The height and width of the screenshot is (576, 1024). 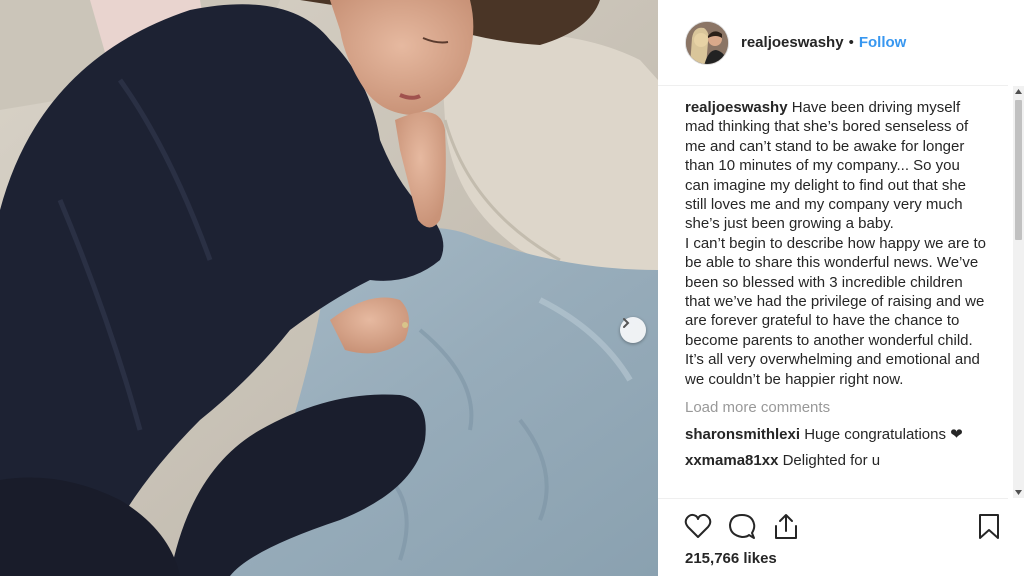 What do you see at coordinates (1018, 292) in the screenshot?
I see `comments-scrollbar` at bounding box center [1018, 292].